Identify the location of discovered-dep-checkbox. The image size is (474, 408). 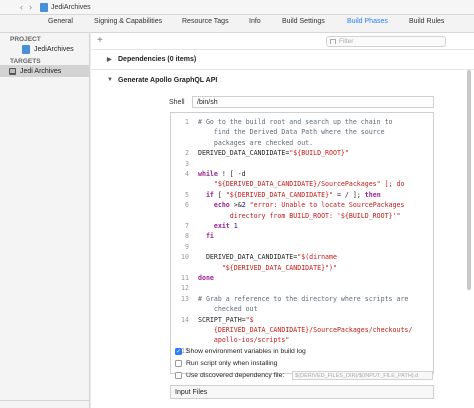
(178, 375).